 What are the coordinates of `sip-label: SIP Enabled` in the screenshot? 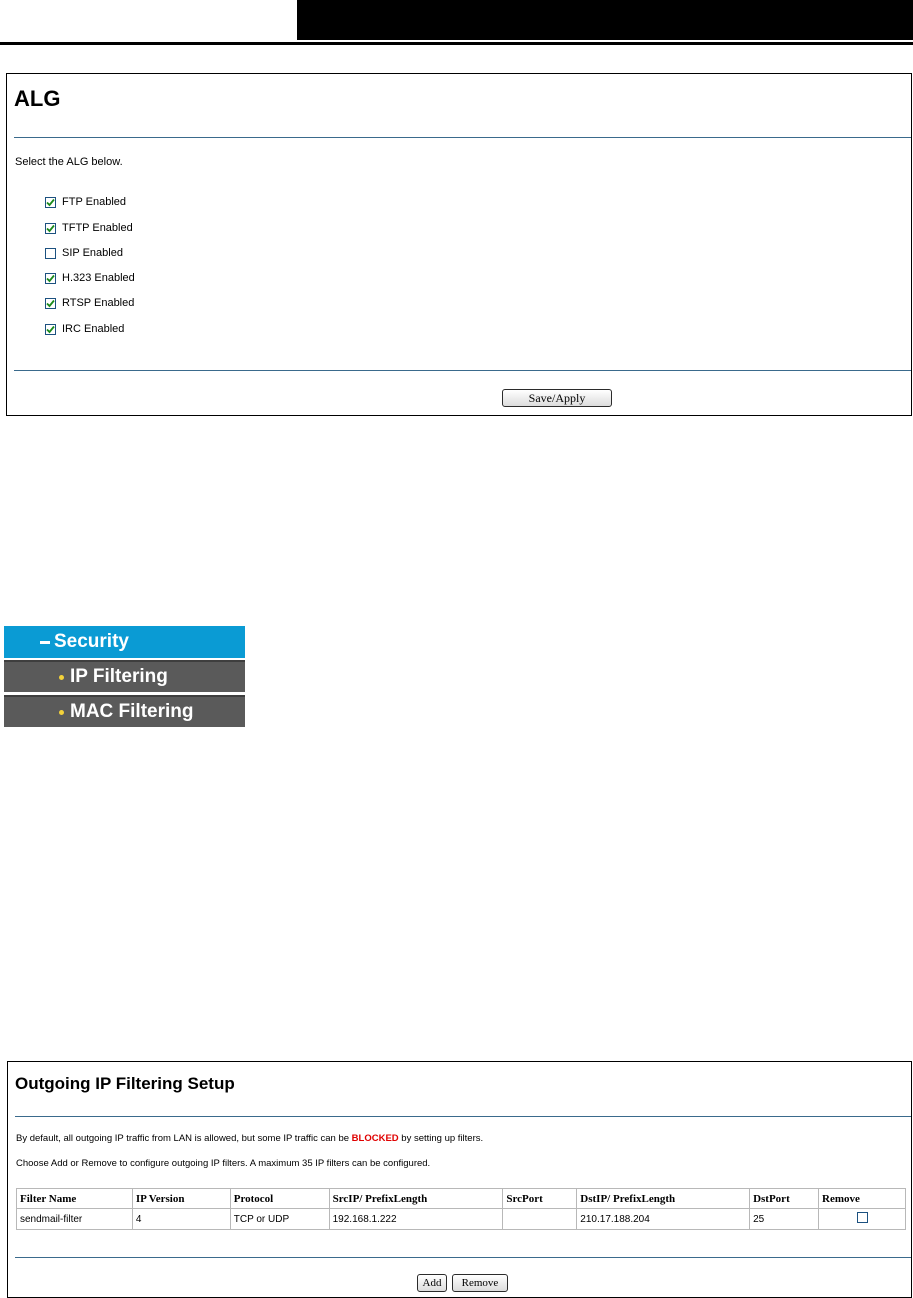 It's located at (92, 253).